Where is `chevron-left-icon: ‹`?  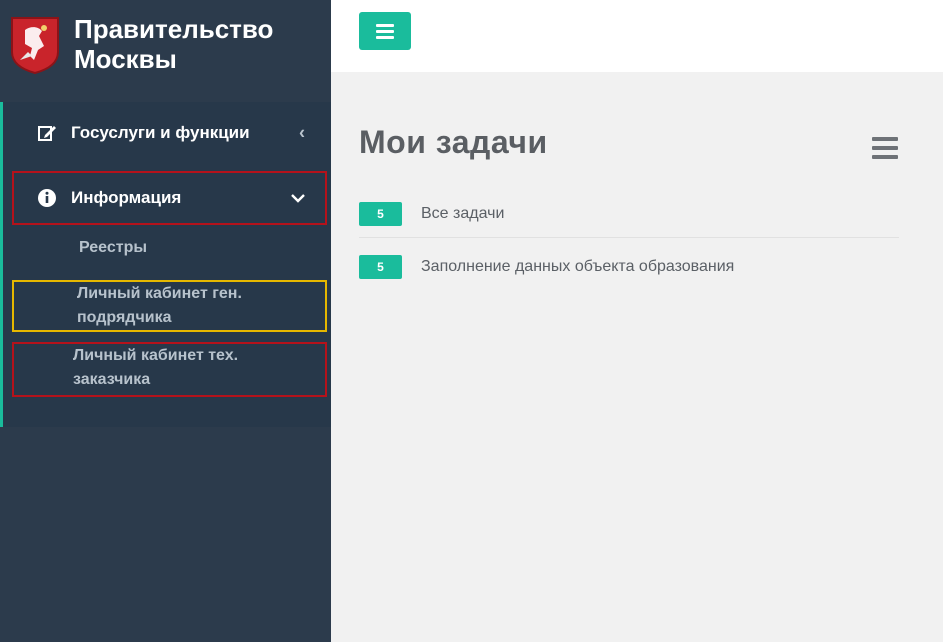 chevron-left-icon: ‹ is located at coordinates (302, 132).